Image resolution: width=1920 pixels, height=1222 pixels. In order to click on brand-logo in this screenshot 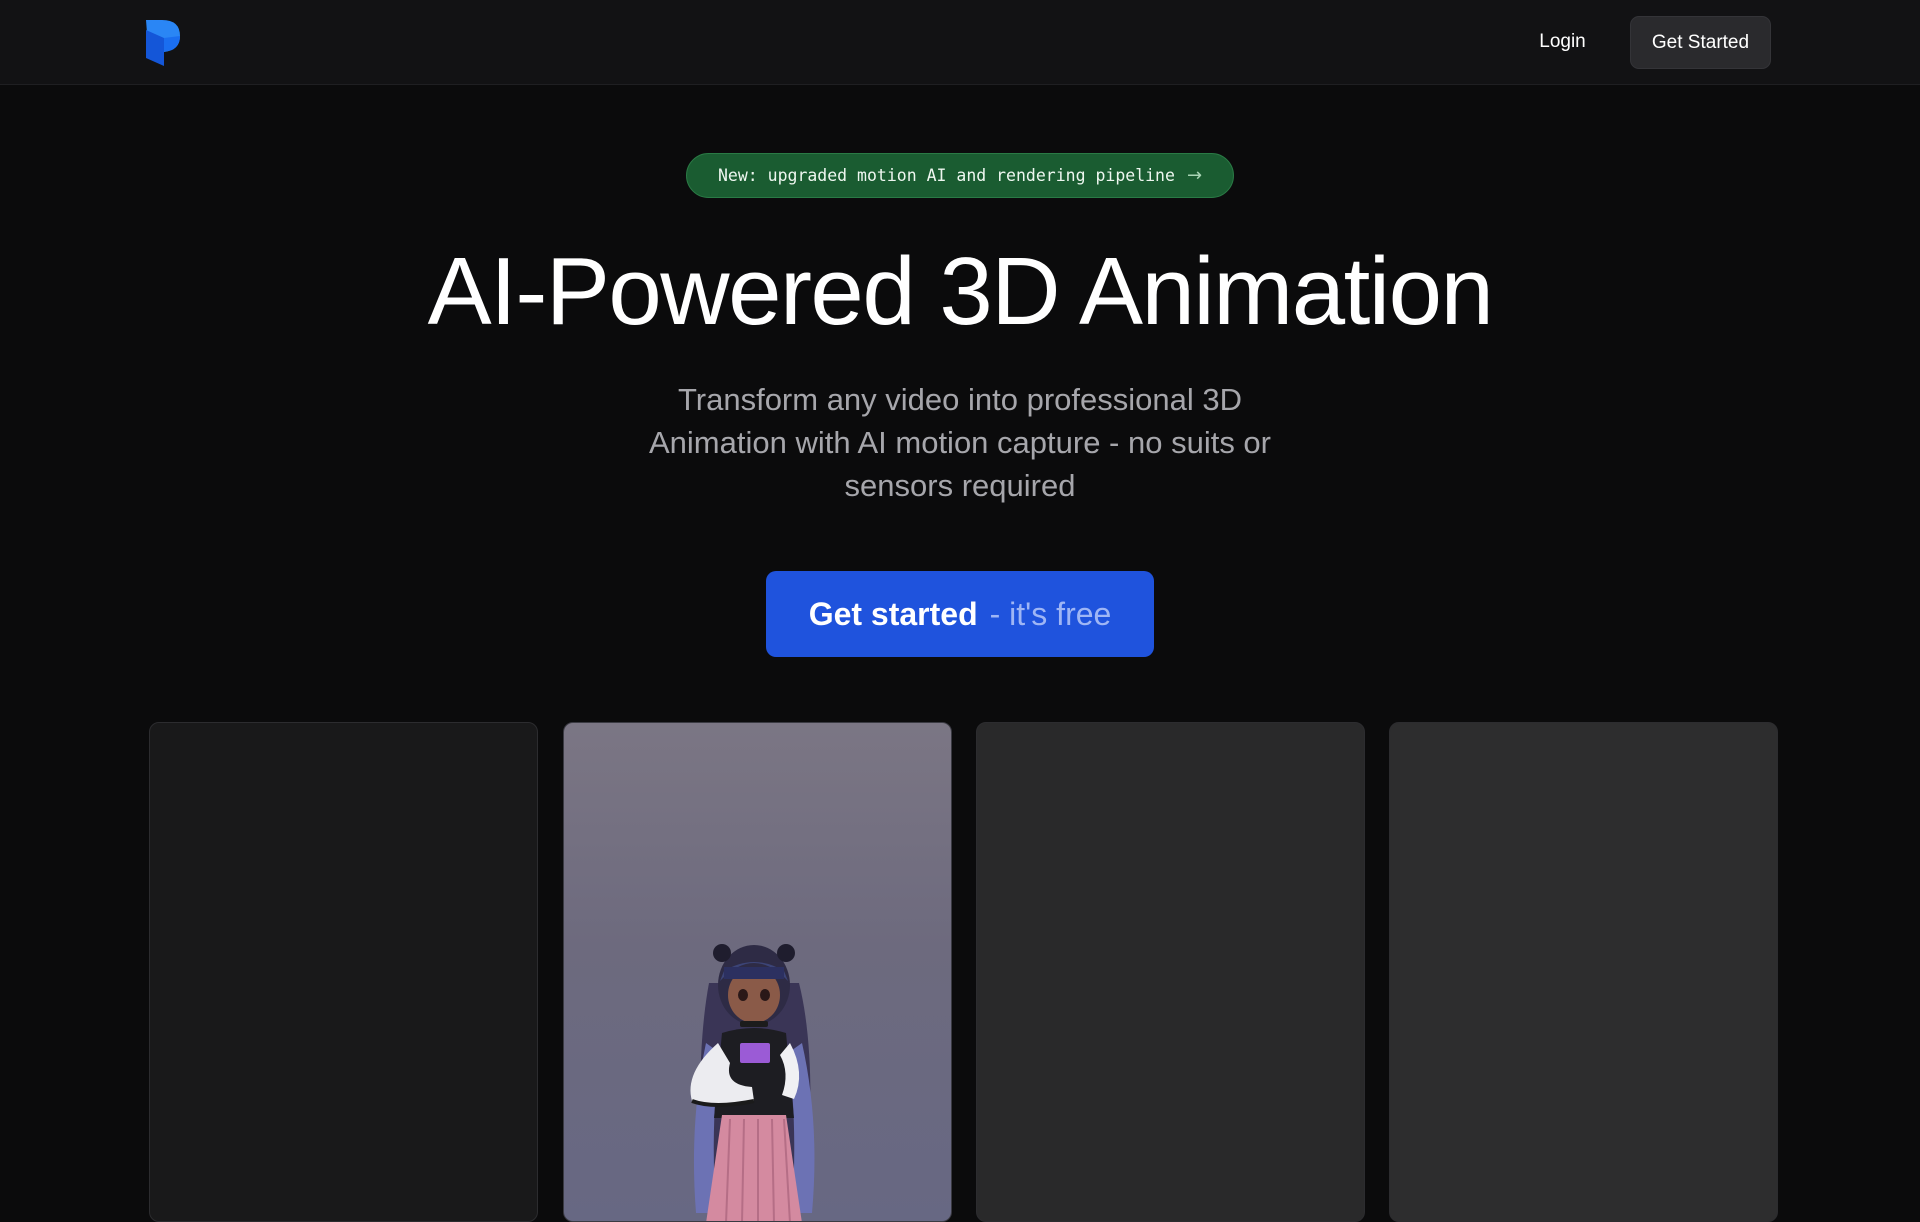, I will do `click(163, 43)`.